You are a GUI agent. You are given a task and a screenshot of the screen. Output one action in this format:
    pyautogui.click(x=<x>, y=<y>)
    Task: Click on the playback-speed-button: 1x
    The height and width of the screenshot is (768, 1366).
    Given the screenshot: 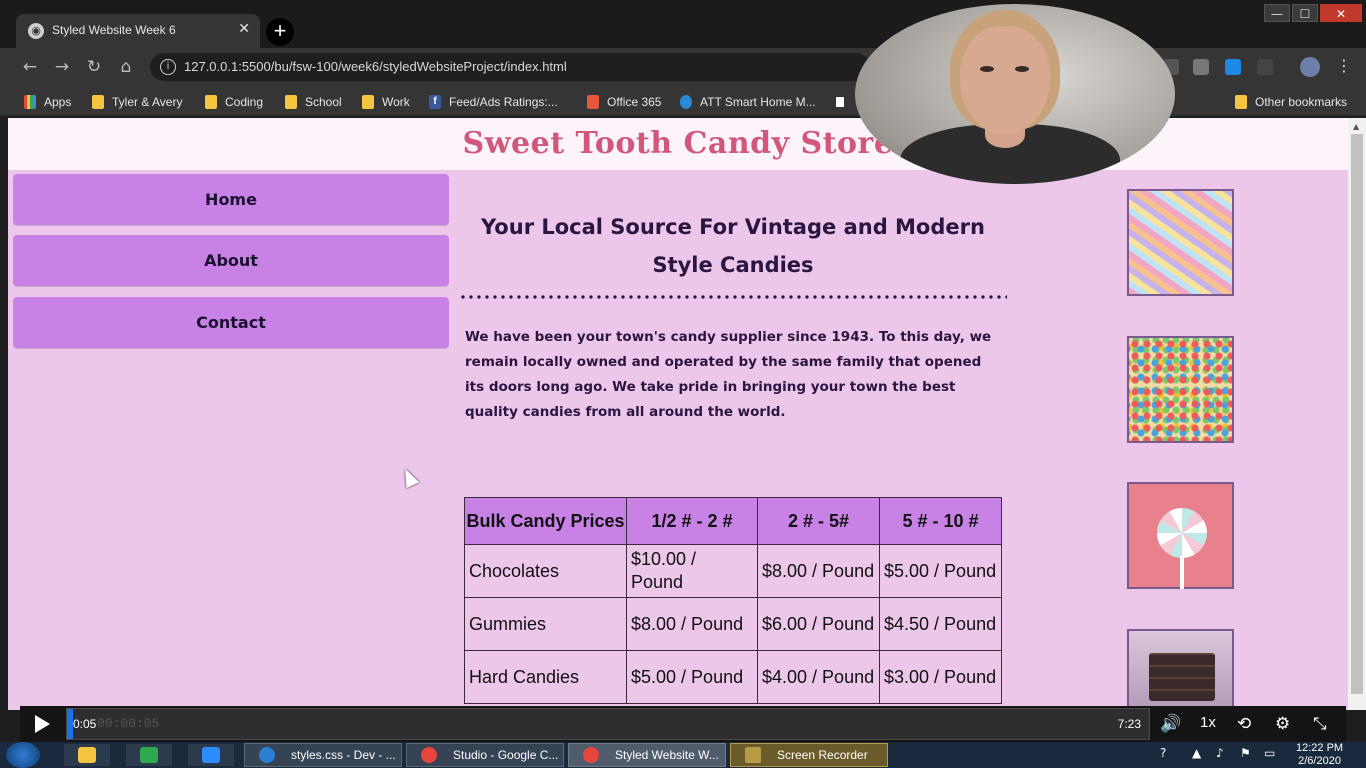 What is the action you would take?
    pyautogui.click(x=1208, y=722)
    